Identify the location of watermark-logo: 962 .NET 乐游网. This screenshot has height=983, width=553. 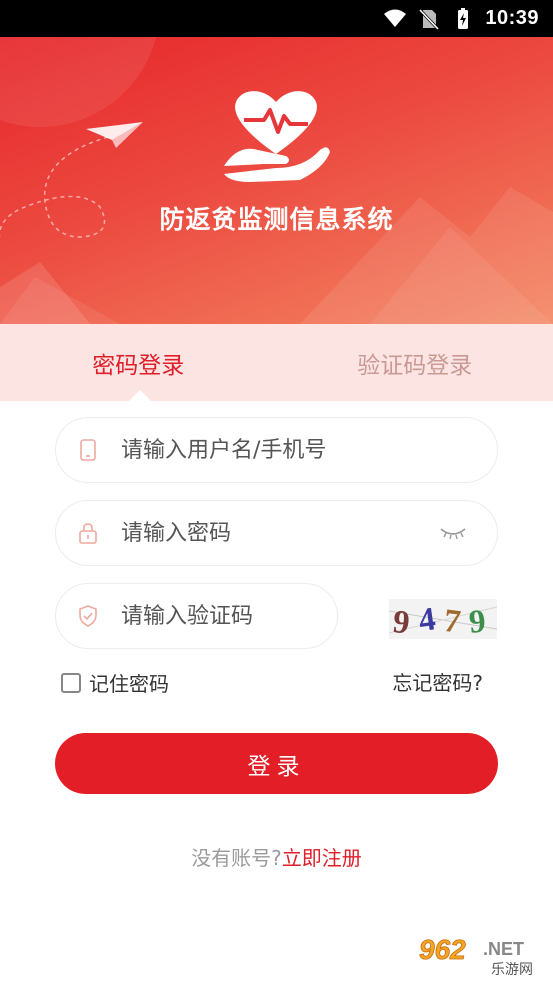
(481, 955).